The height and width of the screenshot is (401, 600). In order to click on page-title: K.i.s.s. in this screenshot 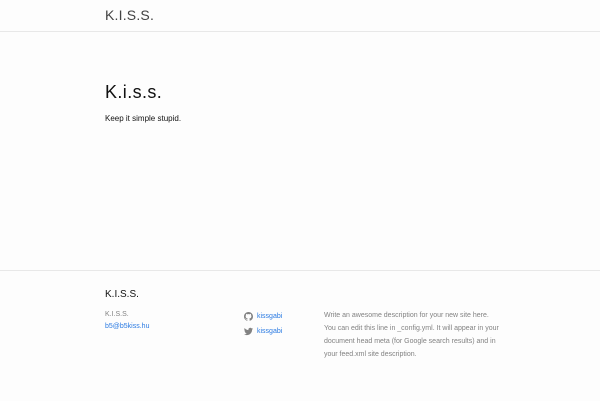, I will do `click(134, 92)`.